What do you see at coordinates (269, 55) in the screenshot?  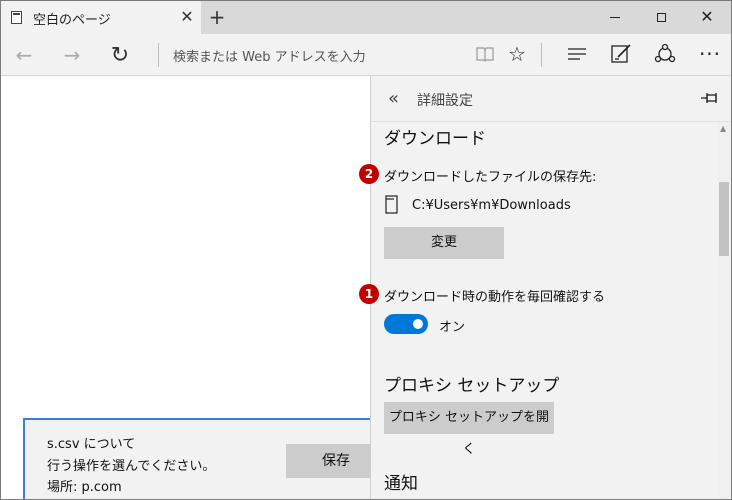 I see `address-bar: 検索または Web アドレスを入力` at bounding box center [269, 55].